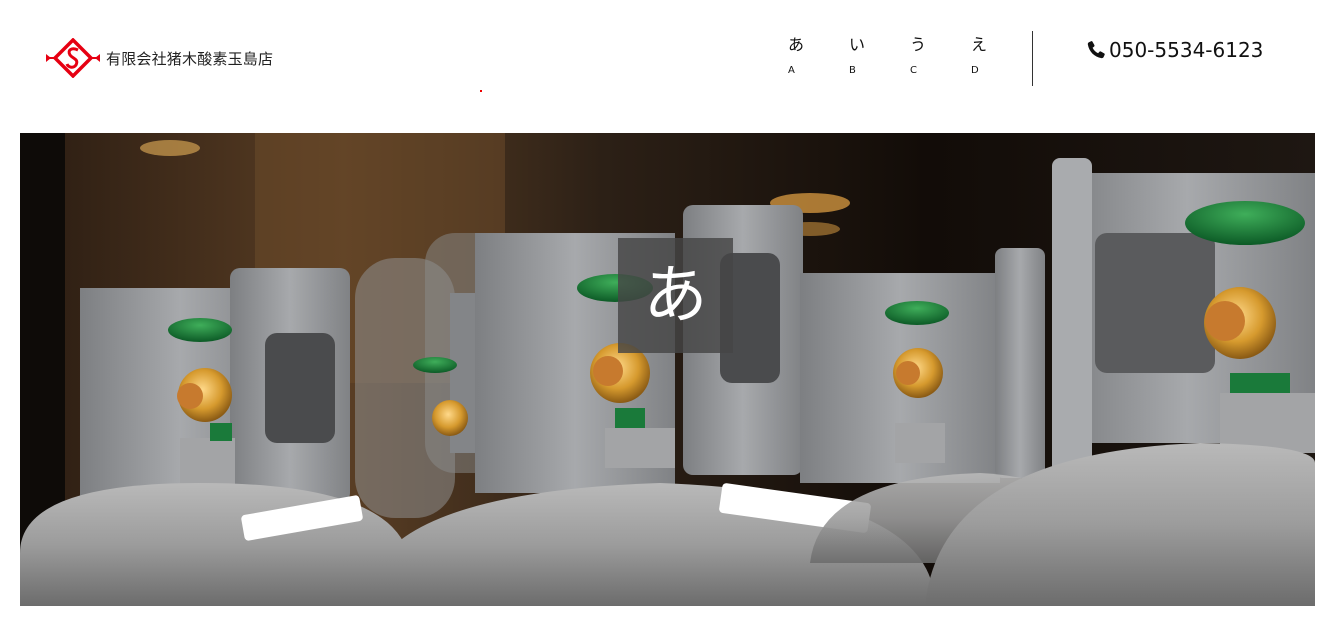 The image size is (1329, 623). I want to click on nav-item-label-en: C, so click(914, 70).